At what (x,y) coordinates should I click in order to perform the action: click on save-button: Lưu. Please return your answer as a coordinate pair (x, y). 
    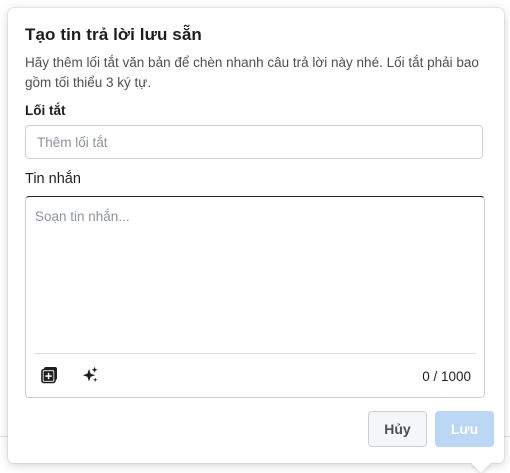
    Looking at the image, I should click on (464, 429).